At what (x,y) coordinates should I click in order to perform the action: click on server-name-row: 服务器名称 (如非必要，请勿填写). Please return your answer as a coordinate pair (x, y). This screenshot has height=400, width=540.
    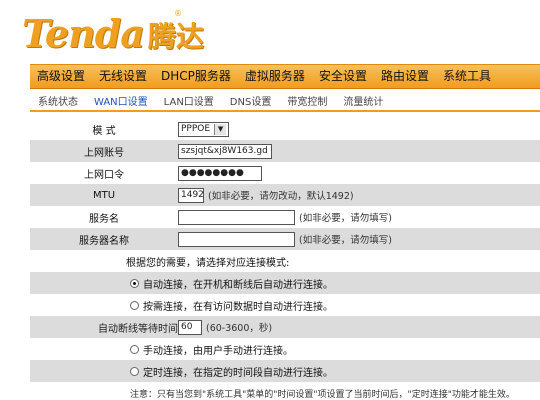
    Looking at the image, I should click on (285, 239).